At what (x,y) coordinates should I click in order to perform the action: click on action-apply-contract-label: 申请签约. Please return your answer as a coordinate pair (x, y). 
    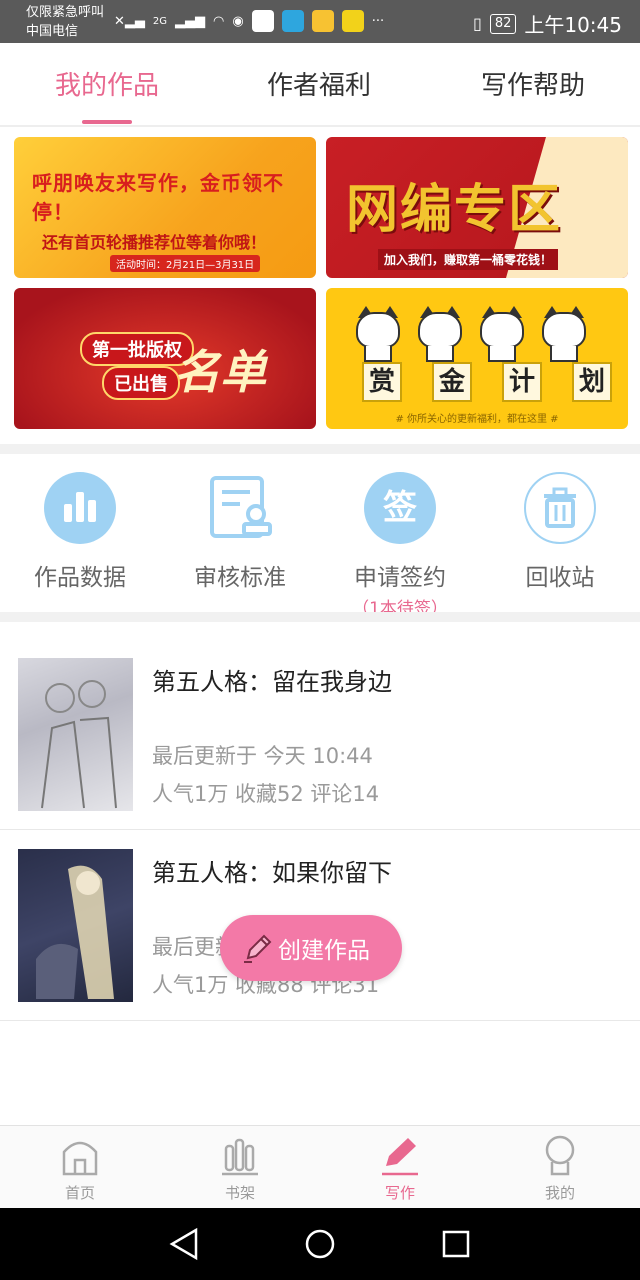
    Looking at the image, I should click on (400, 578).